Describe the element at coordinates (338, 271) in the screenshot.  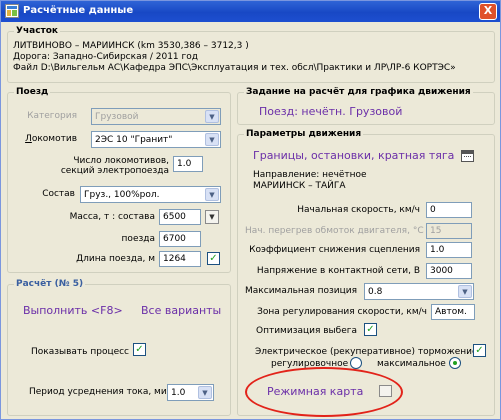
I see `voltage-label: Напряжение в контактной сети, В` at that location.